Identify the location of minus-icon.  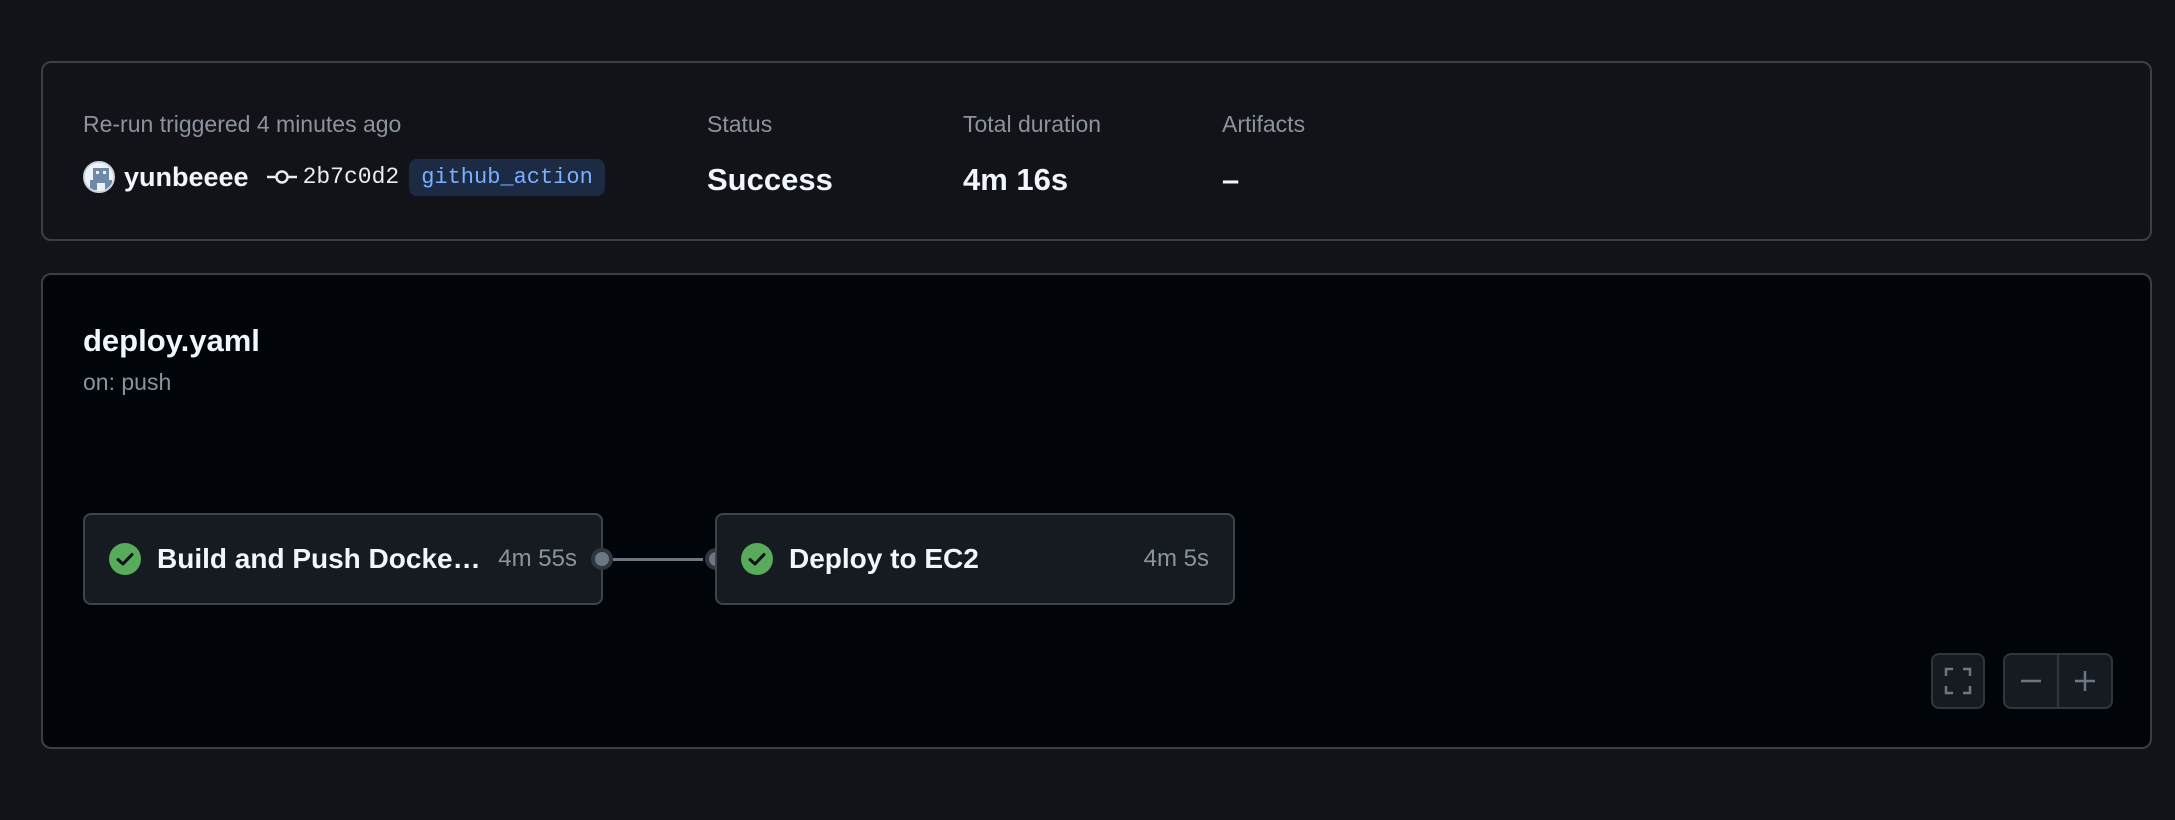
(2031, 681).